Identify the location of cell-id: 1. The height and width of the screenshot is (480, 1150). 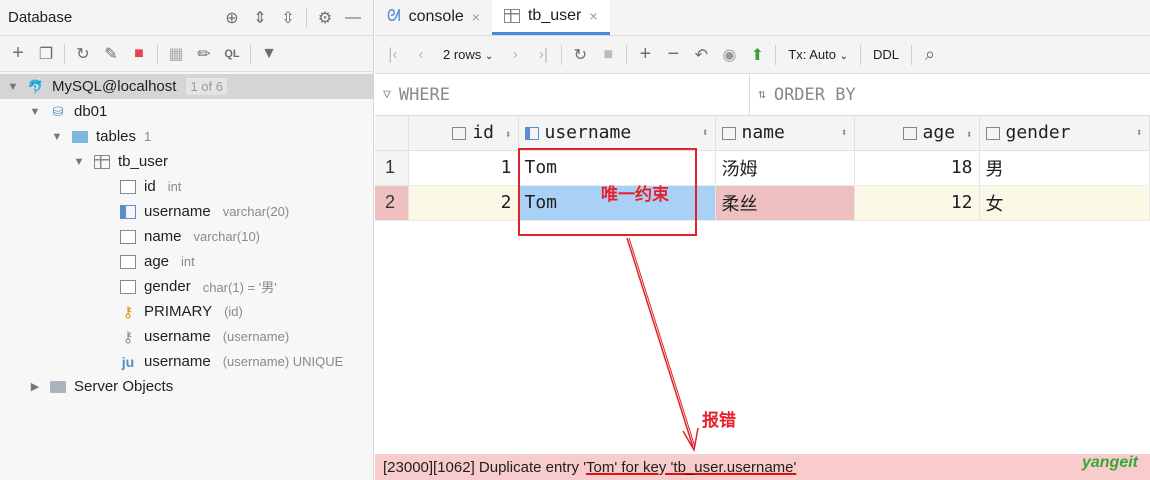
(463, 168).